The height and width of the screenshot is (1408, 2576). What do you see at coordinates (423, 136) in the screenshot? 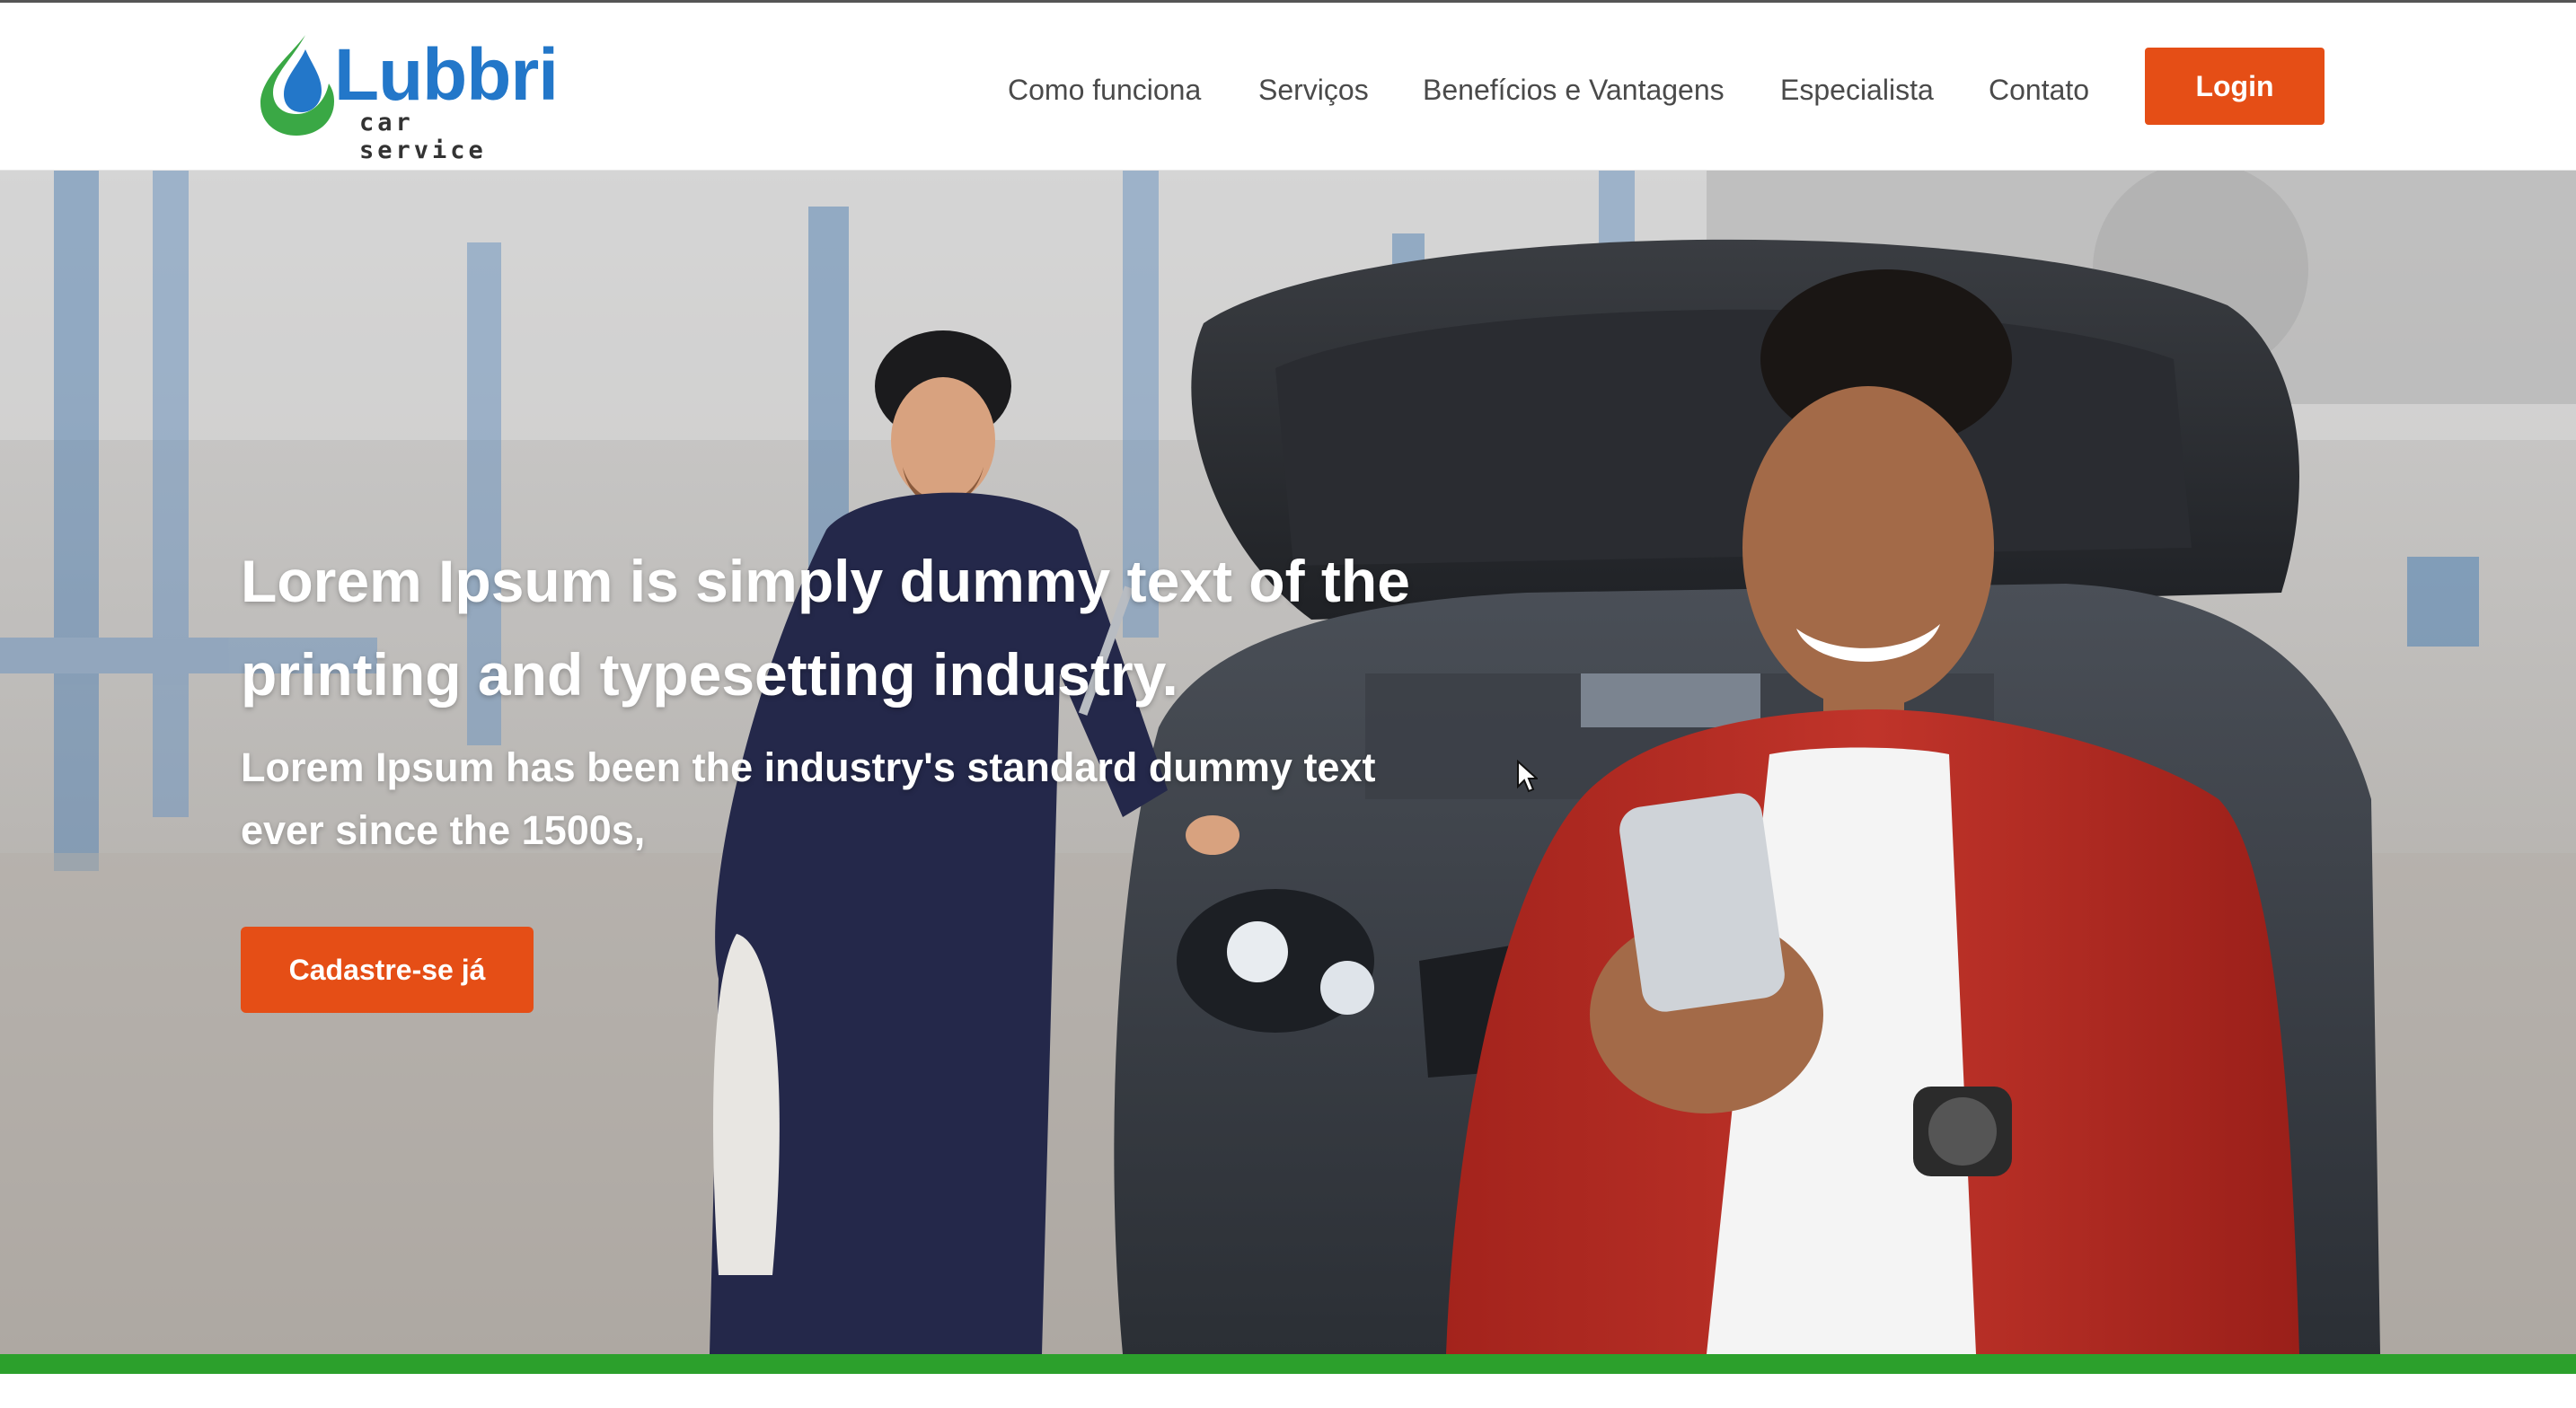
I see `brand-tagline: car service` at bounding box center [423, 136].